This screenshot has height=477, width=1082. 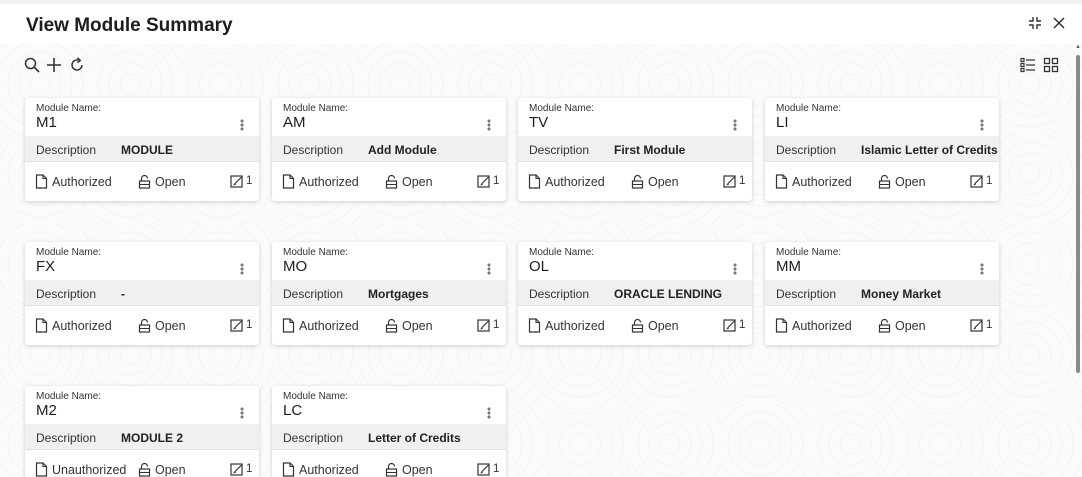 What do you see at coordinates (46, 410) in the screenshot?
I see `module-name-value: M2` at bounding box center [46, 410].